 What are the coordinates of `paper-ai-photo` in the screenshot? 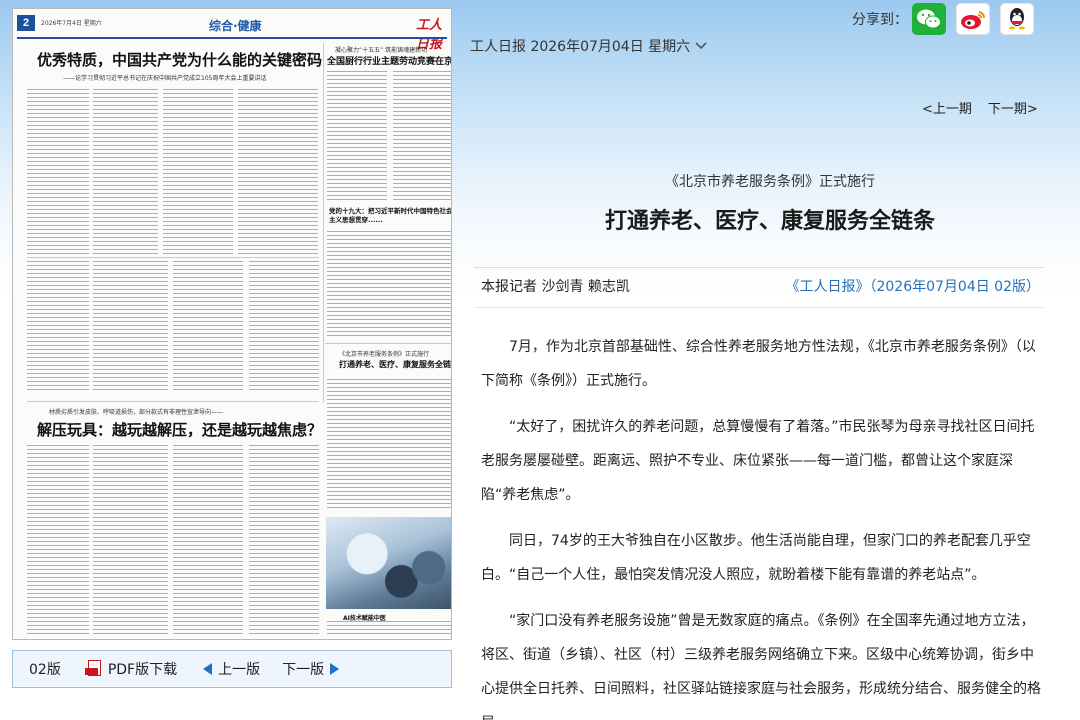 It's located at (388, 563).